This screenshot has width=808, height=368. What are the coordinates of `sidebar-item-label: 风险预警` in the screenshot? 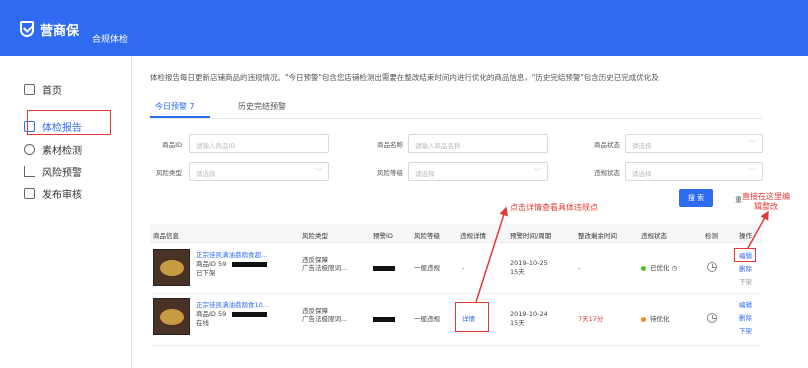 It's located at (62, 173).